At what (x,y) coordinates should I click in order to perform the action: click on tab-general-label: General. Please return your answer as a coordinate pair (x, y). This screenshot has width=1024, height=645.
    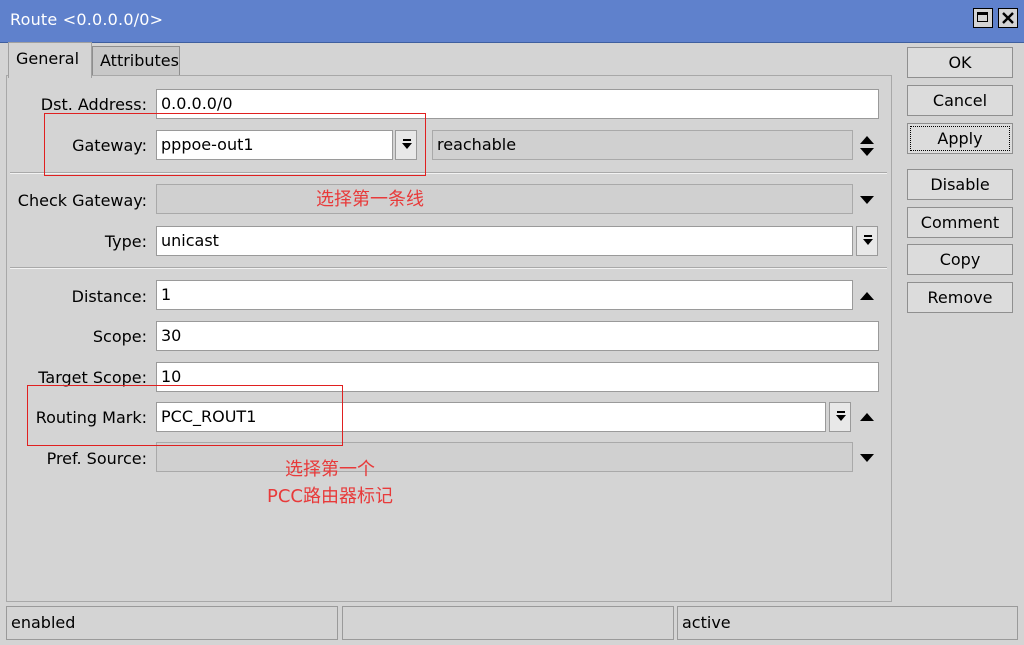
    Looking at the image, I should click on (48, 58).